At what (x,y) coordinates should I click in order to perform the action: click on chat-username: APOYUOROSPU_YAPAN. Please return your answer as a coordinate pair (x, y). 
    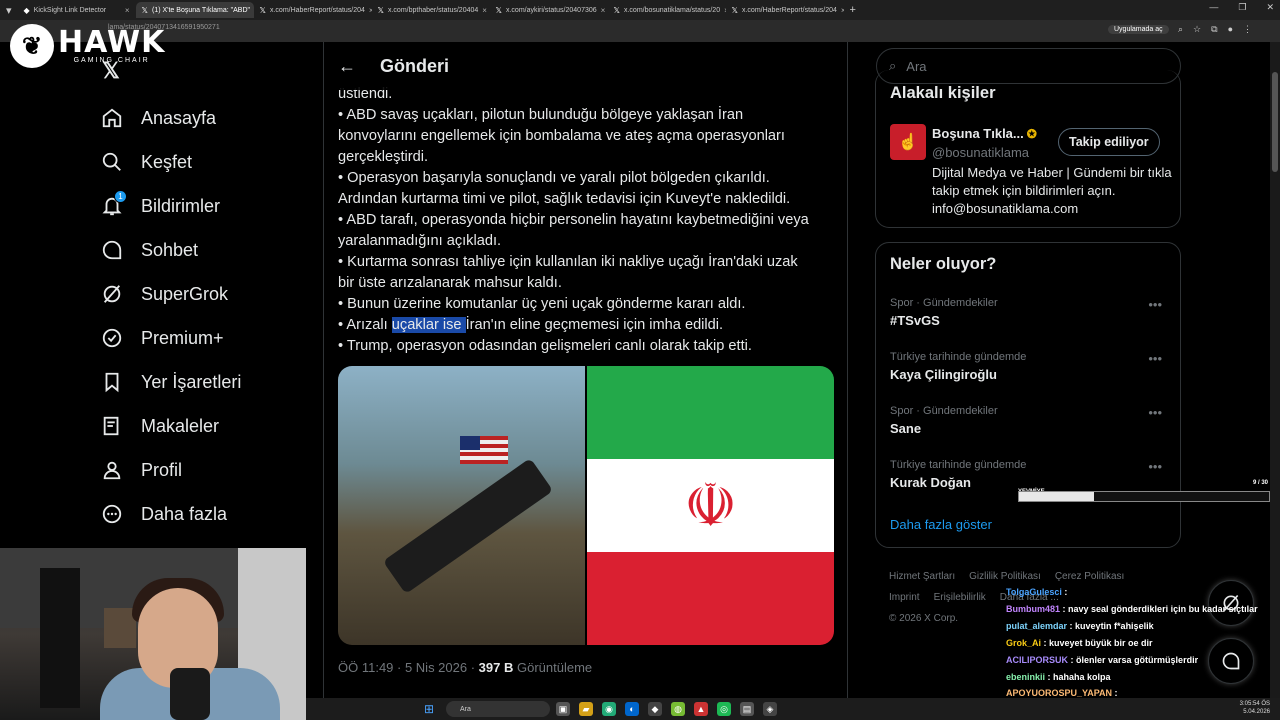
    Looking at the image, I should click on (1059, 693).